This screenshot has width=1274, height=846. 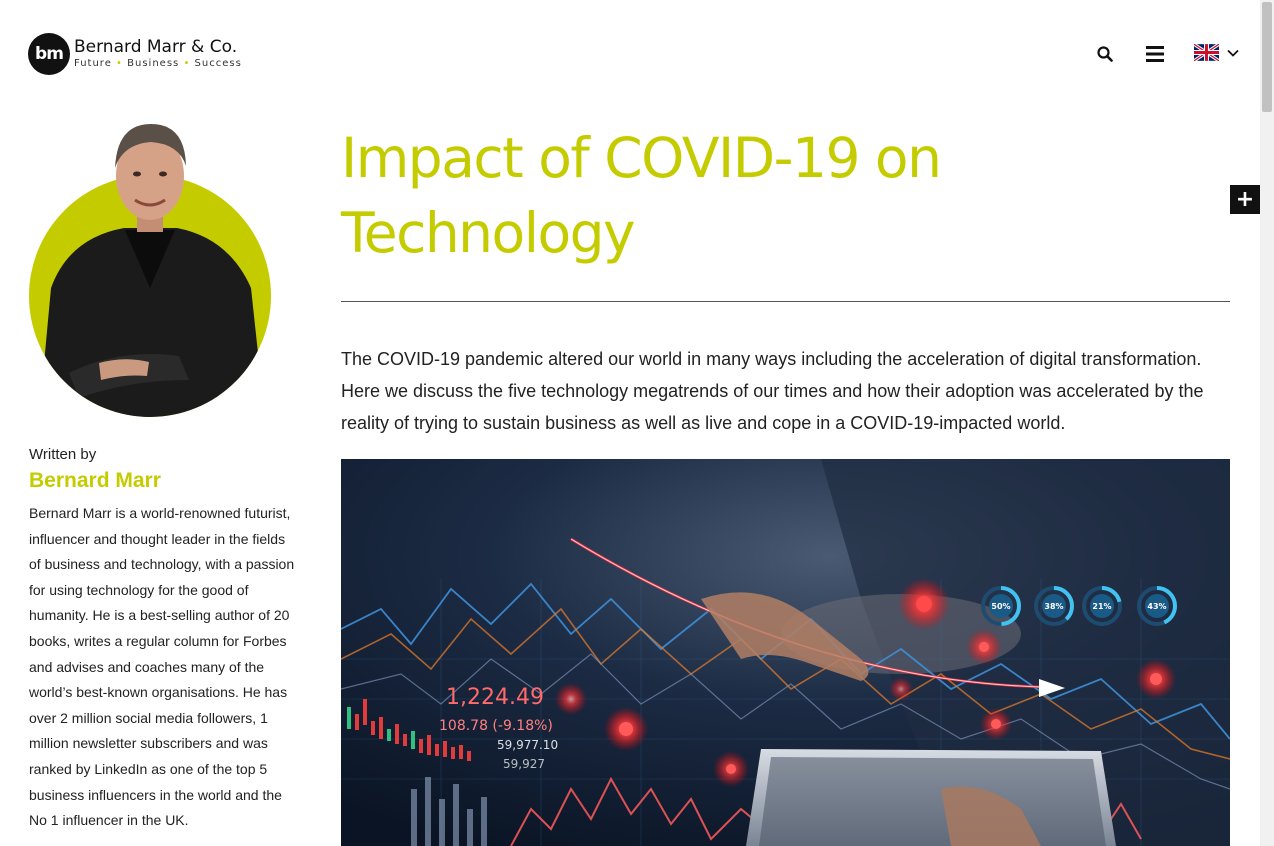 I want to click on author-name-link: Bernard Marr, so click(x=95, y=481).